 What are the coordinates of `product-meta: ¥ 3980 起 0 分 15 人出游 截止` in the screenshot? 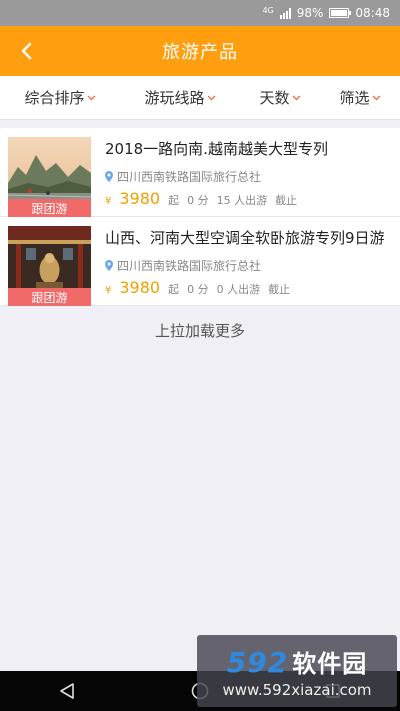 It's located at (250, 198).